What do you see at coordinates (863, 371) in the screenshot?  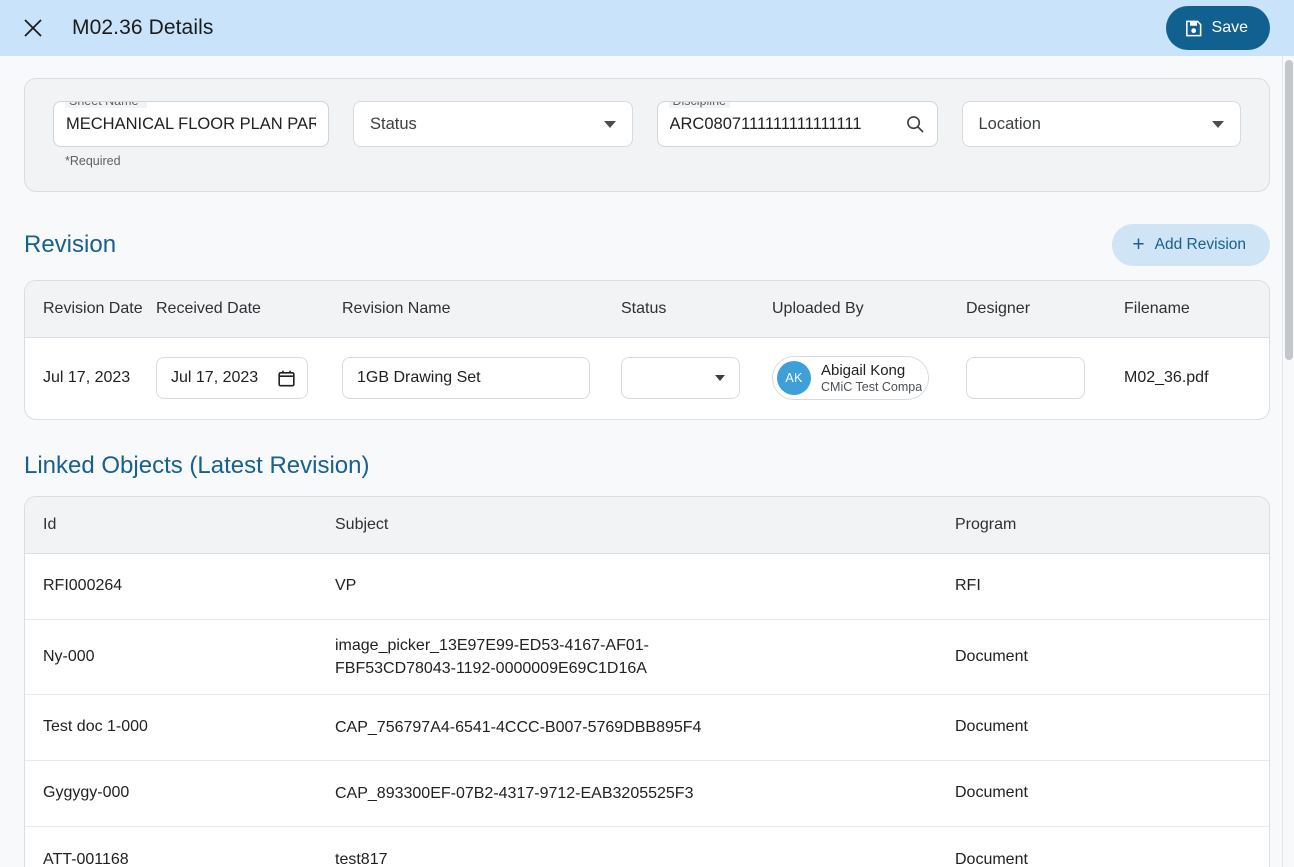 I see `uploaded-by-name: Abigail Kong` at bounding box center [863, 371].